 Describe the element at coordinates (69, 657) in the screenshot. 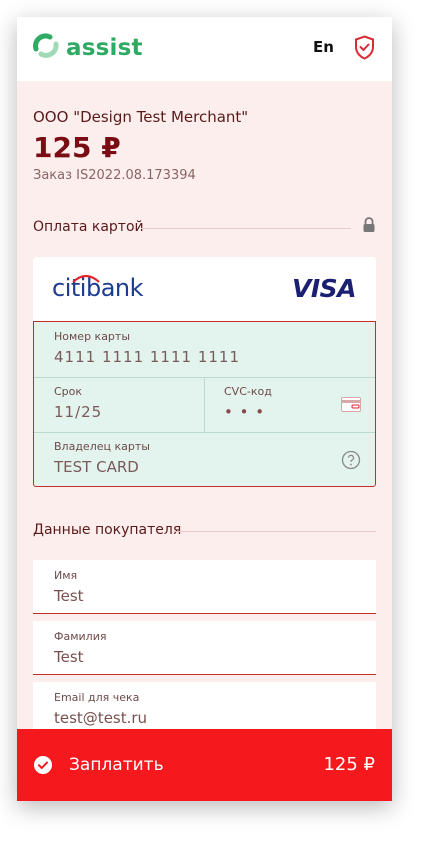

I see `last-name-input: Test` at that location.